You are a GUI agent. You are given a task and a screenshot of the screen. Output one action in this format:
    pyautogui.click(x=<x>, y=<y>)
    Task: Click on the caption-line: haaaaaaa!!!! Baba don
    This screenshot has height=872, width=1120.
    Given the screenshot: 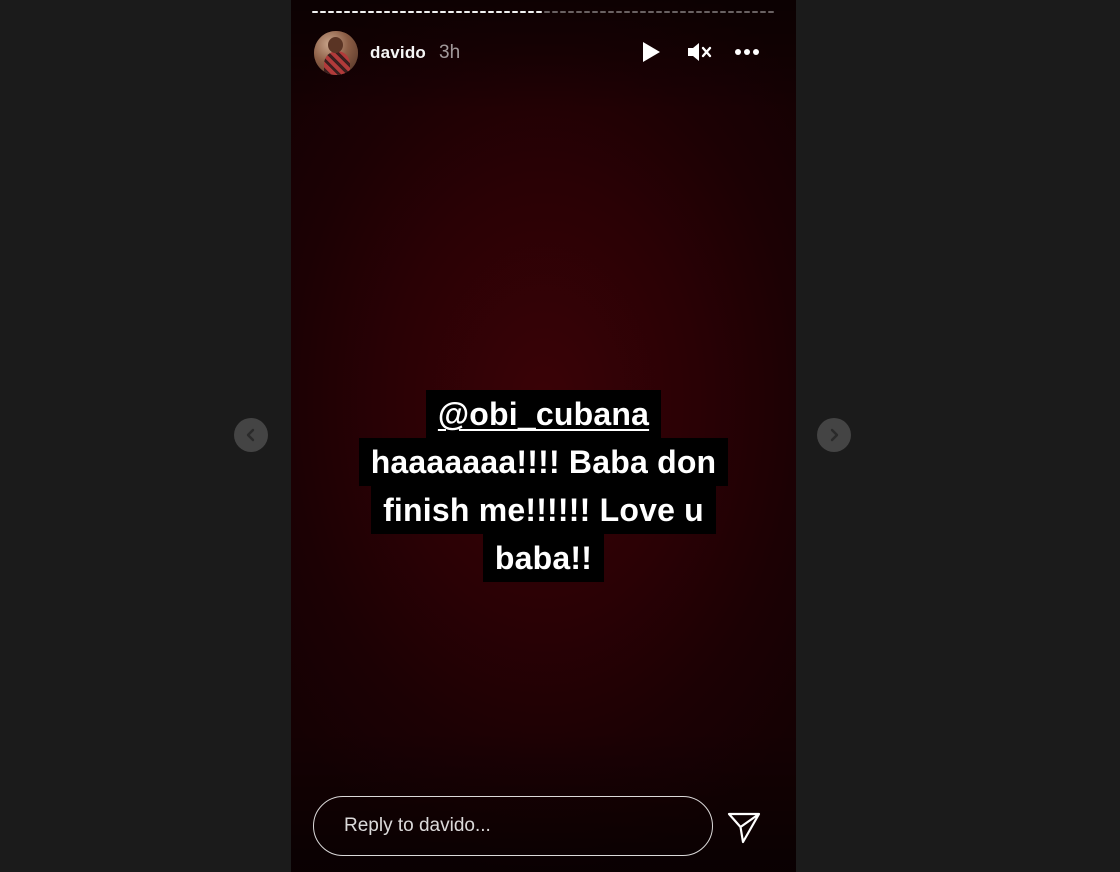 What is the action you would take?
    pyautogui.click(x=543, y=462)
    